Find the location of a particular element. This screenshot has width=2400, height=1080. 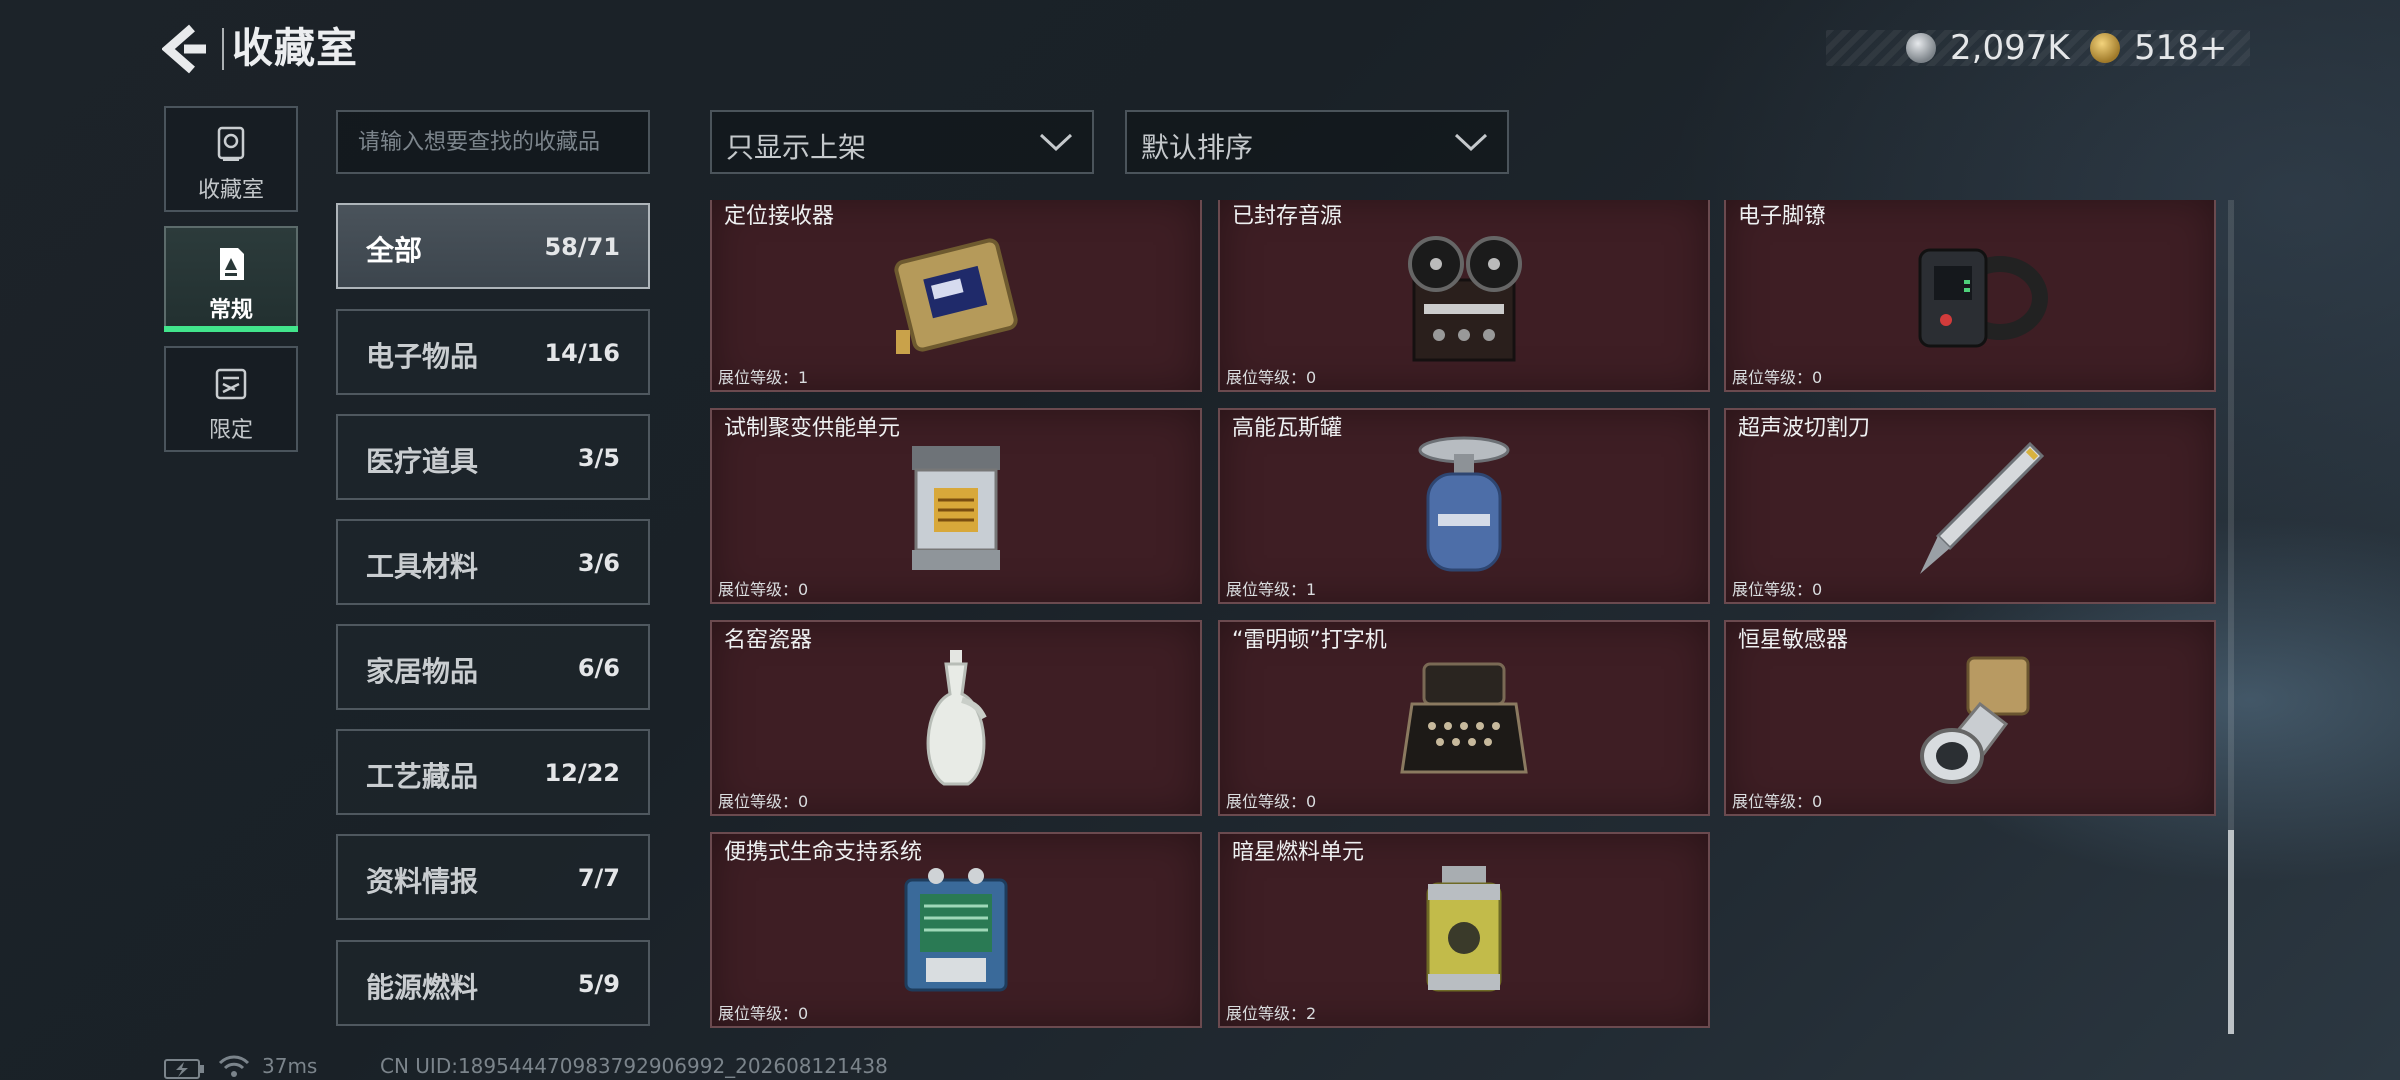

reel-recorder-icon is located at coordinates (1465, 299).